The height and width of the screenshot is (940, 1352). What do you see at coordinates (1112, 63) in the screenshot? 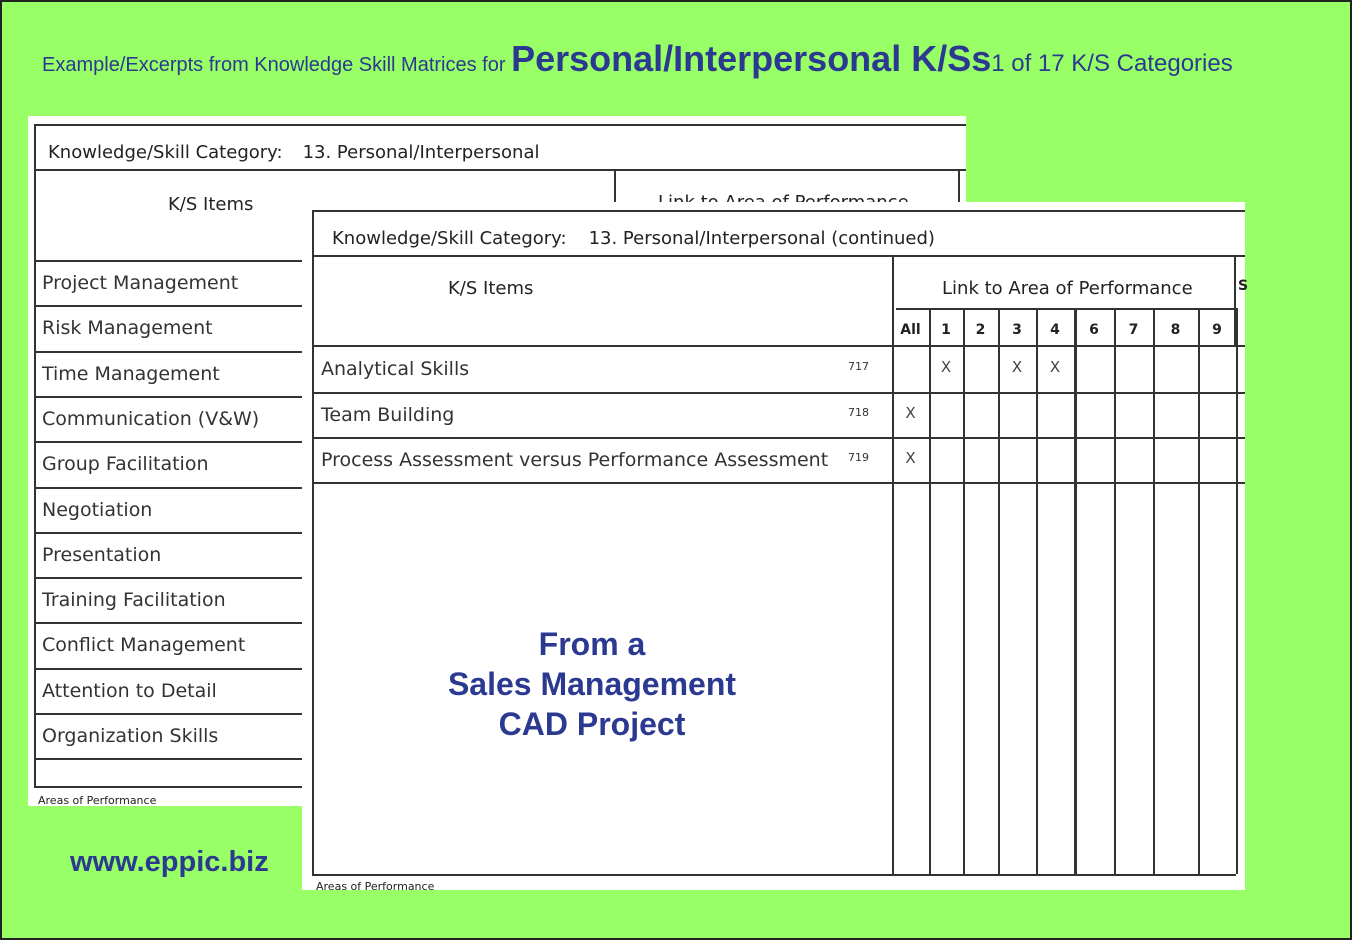
I see `title-tail: 1 of 17 K/S Categories` at bounding box center [1112, 63].